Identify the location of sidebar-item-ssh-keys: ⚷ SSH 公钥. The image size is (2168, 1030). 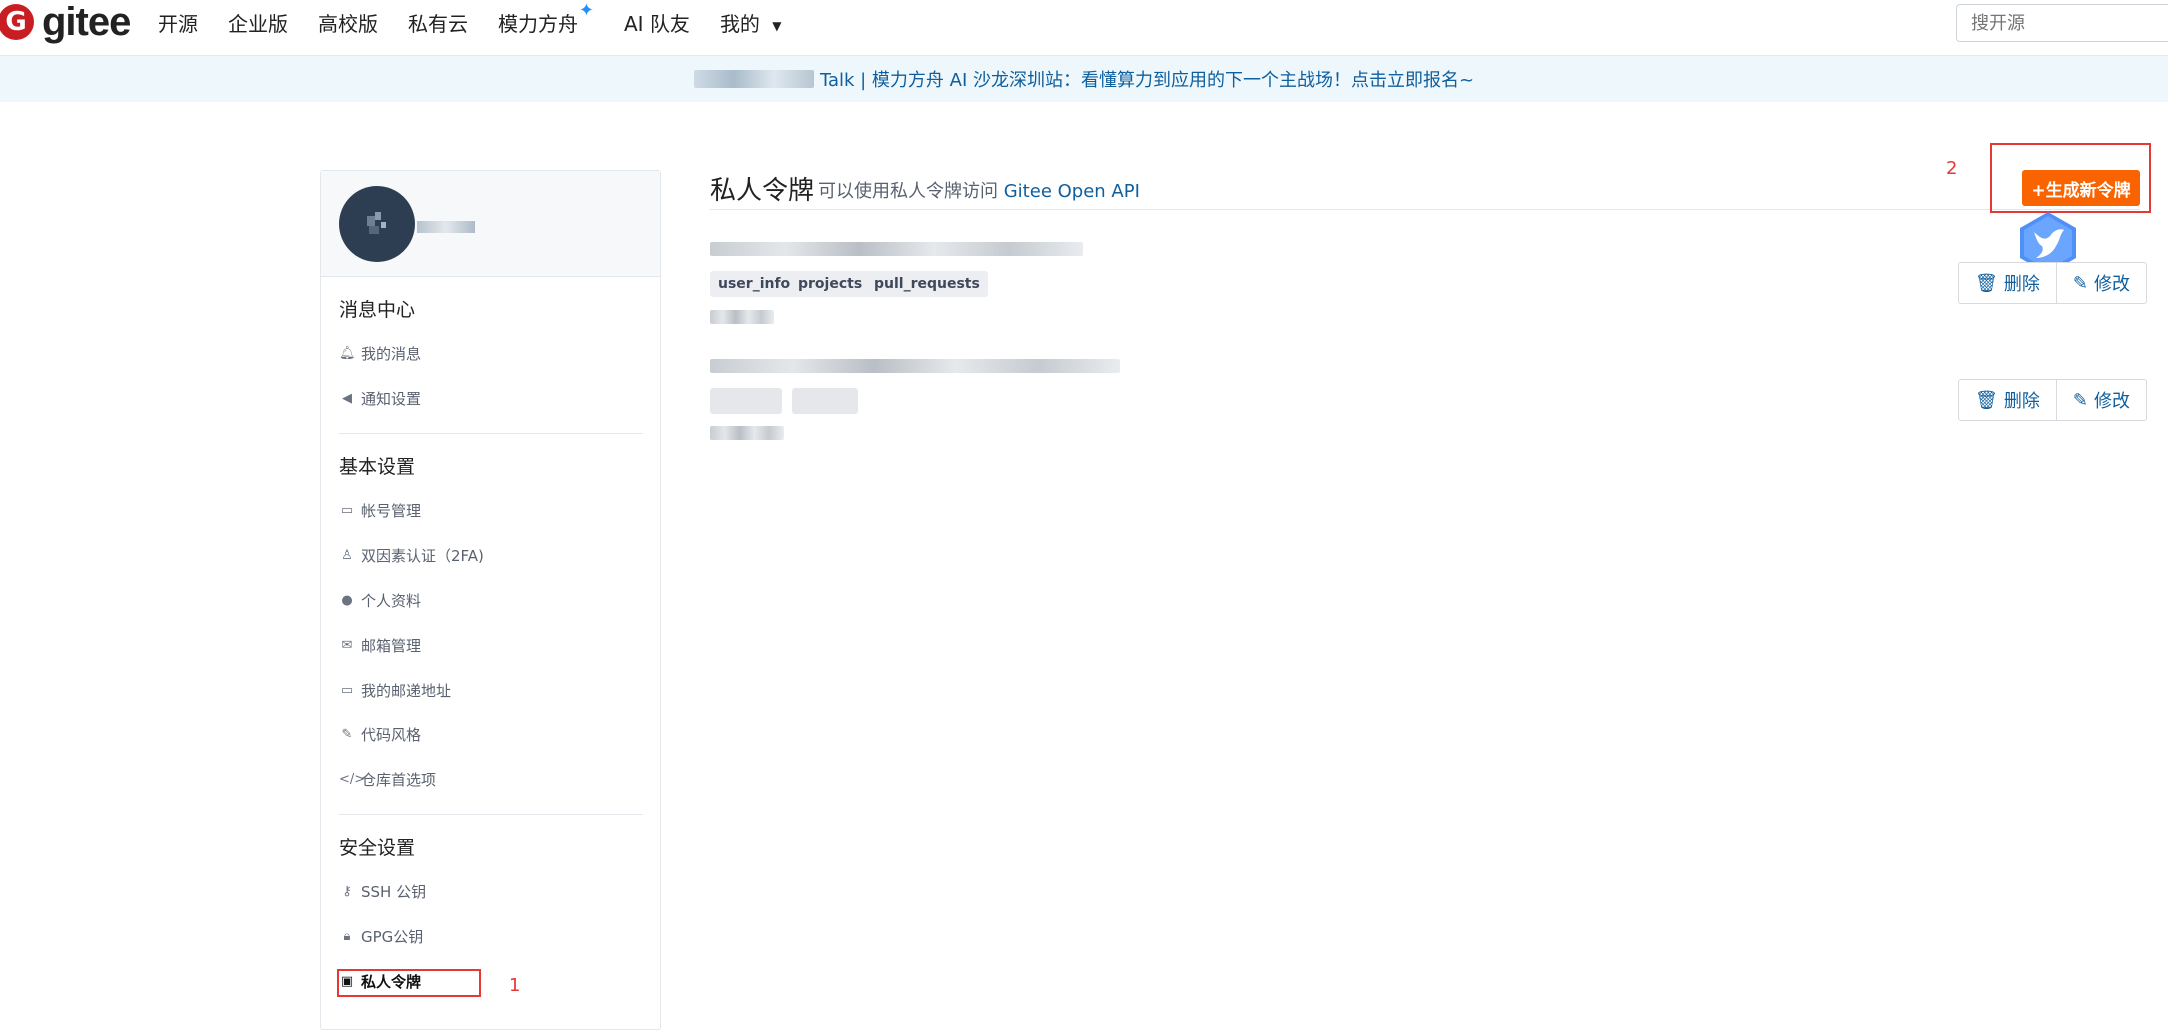
(382, 891).